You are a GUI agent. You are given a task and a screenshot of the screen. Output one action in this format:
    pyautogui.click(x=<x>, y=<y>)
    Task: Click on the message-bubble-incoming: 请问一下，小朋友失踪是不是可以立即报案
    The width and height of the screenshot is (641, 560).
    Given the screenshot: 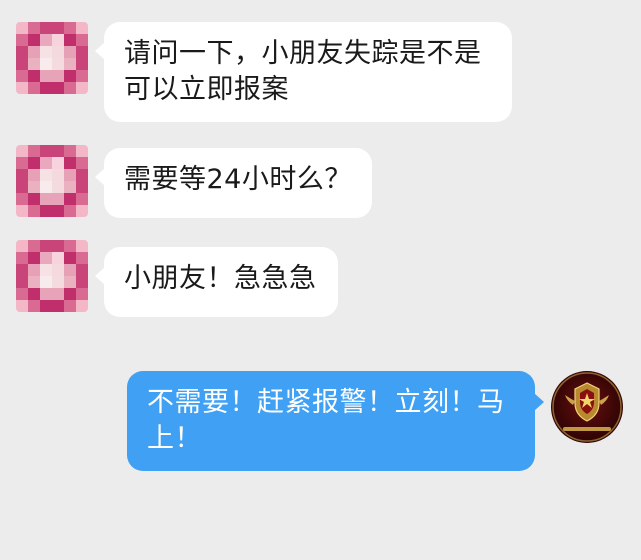 What is the action you would take?
    pyautogui.click(x=303, y=72)
    